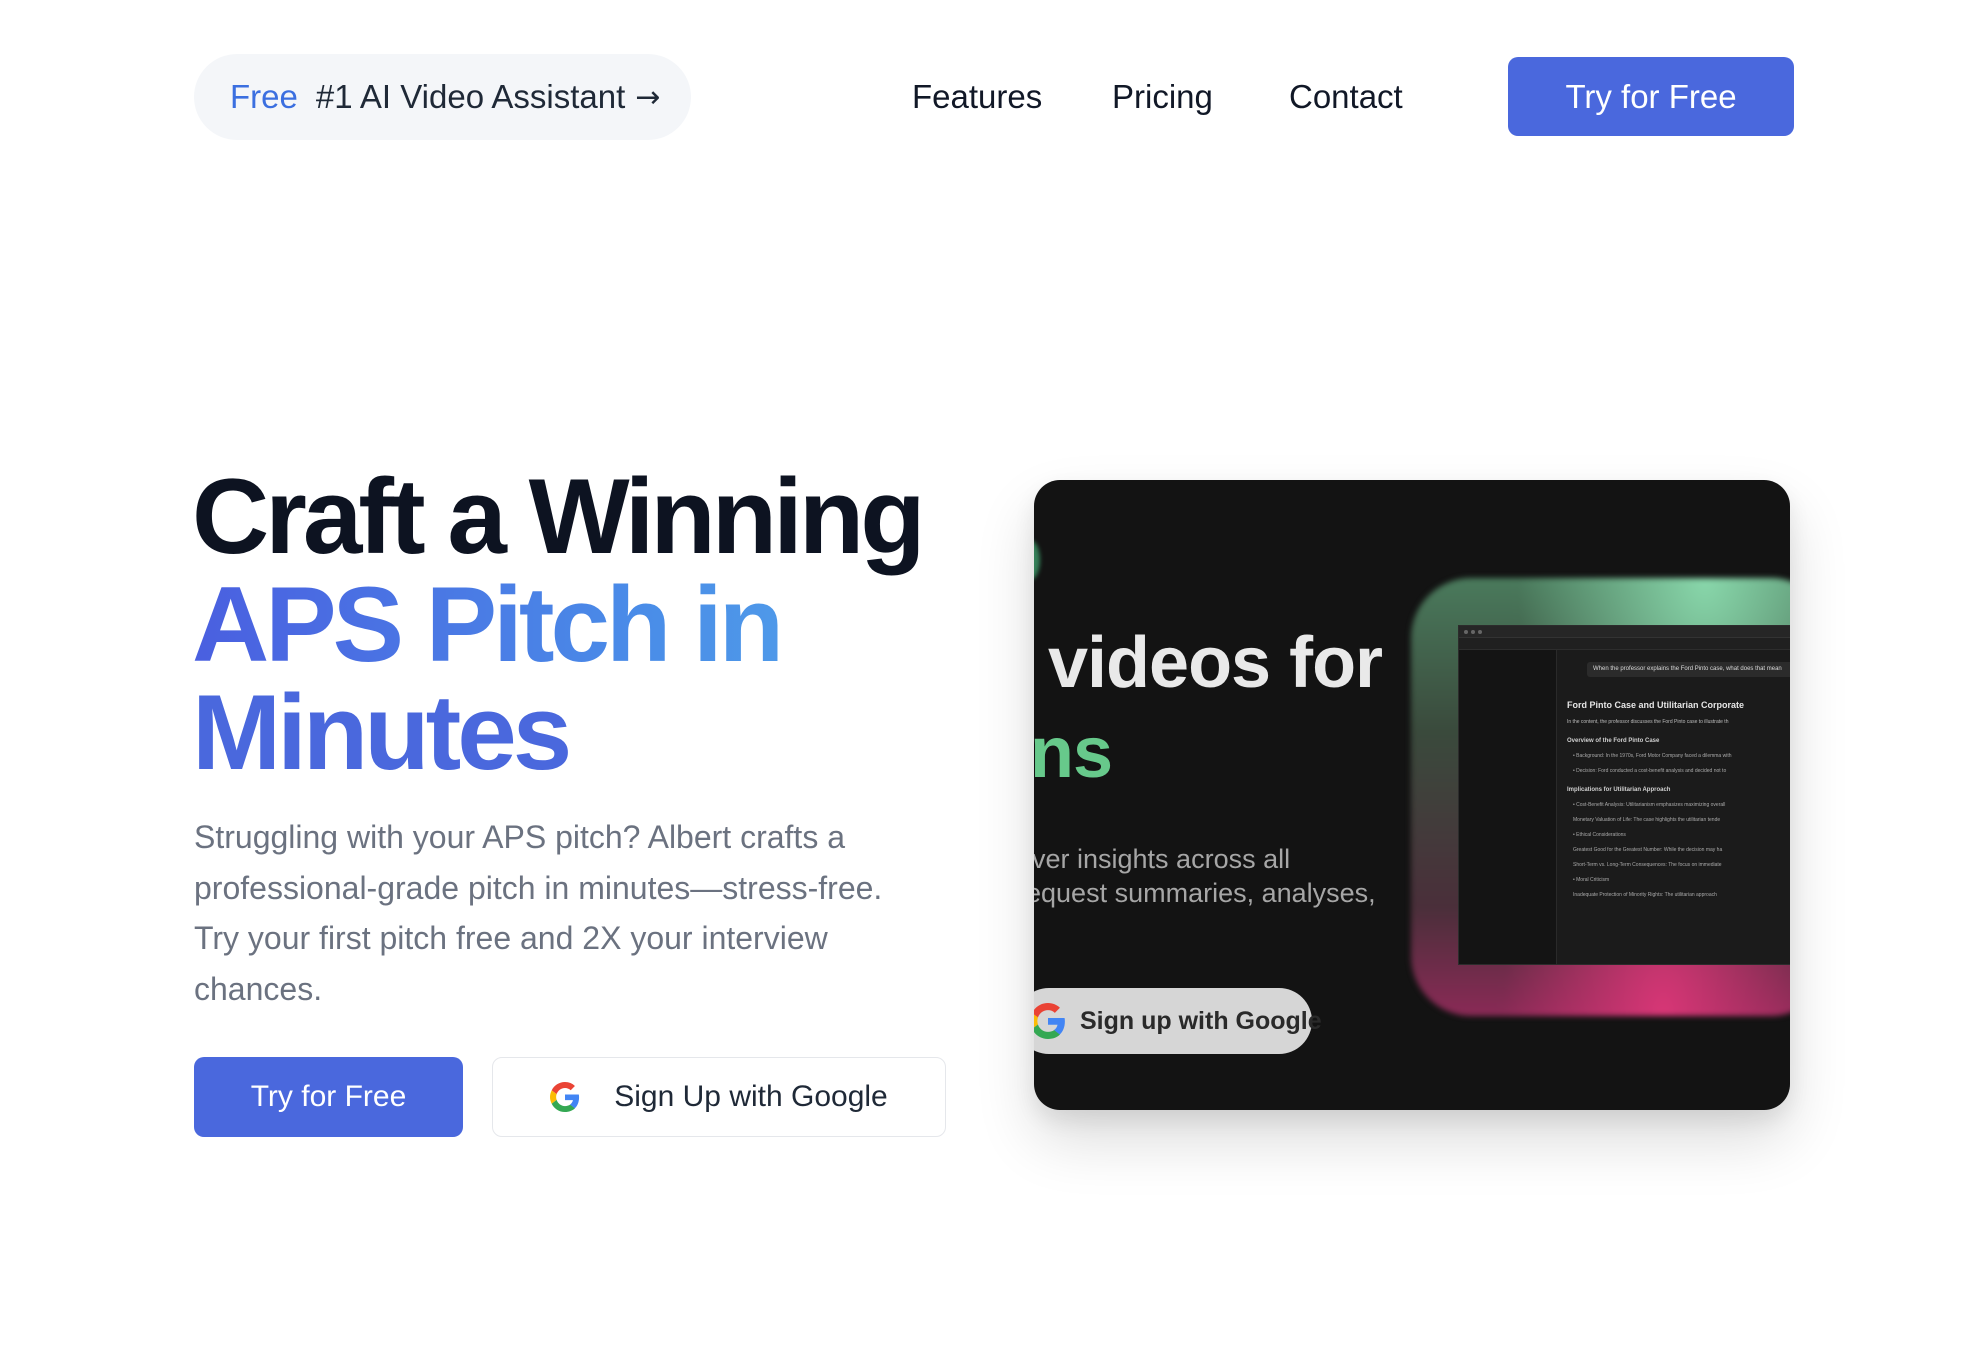 This screenshot has height=1346, width=1980. I want to click on video-body-line1: iver insights across all, so click(1162, 859).